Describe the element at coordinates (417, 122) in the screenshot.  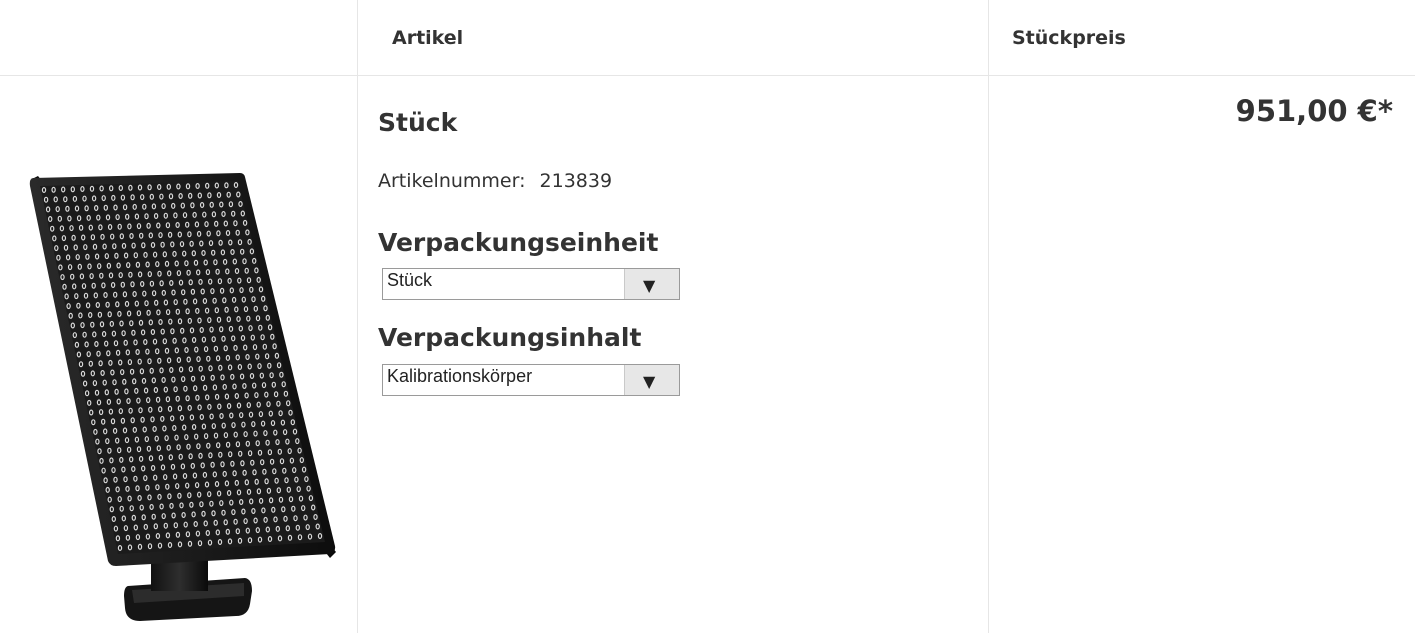
I see `product-title: Stück` at that location.